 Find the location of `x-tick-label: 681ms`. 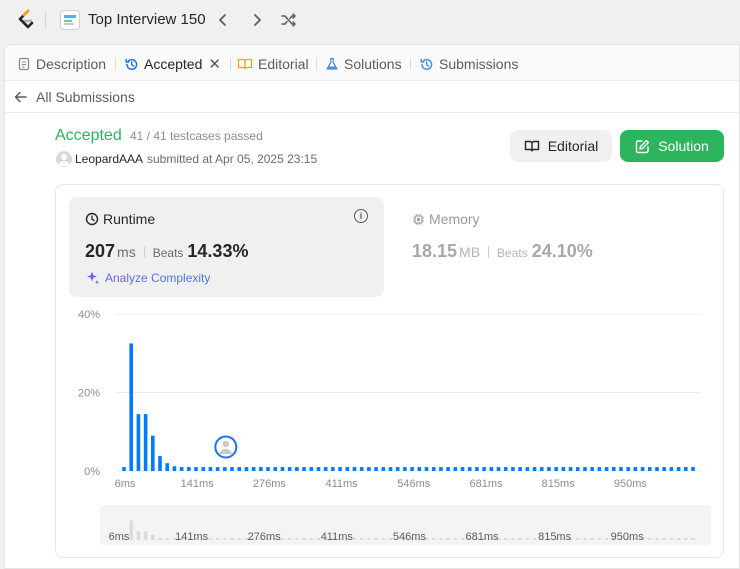

x-tick-label: 681ms is located at coordinates (486, 484).